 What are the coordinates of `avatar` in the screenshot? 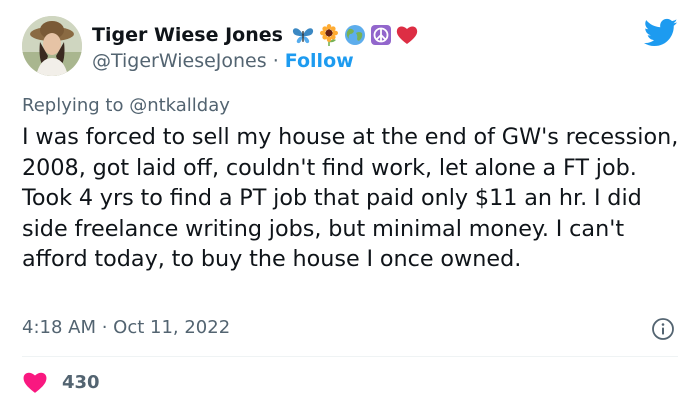 It's located at (52, 46).